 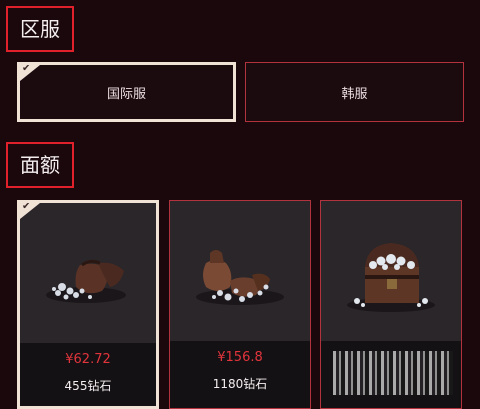 I want to click on denomination-section-label: 面额, so click(x=40, y=165).